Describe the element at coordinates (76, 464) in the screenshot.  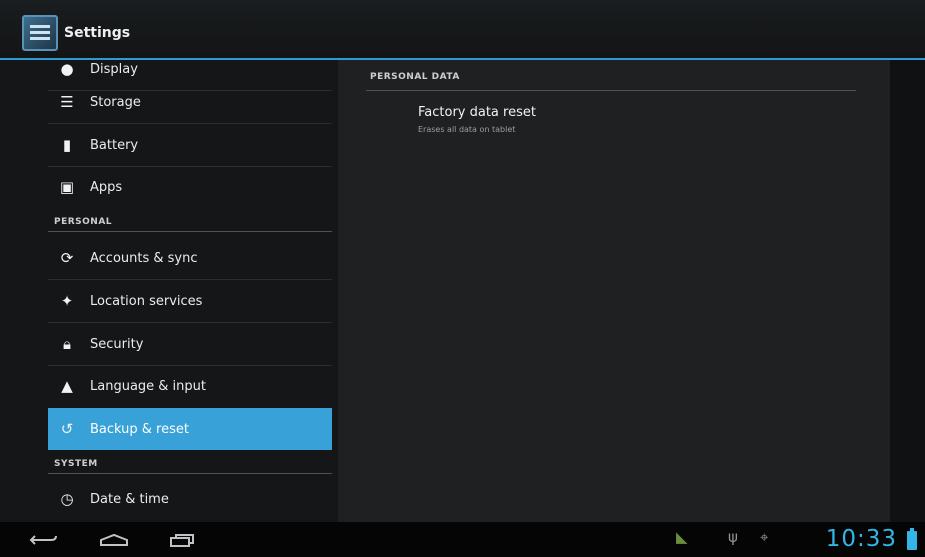
I see `section-header-system: SYSTEM` at that location.